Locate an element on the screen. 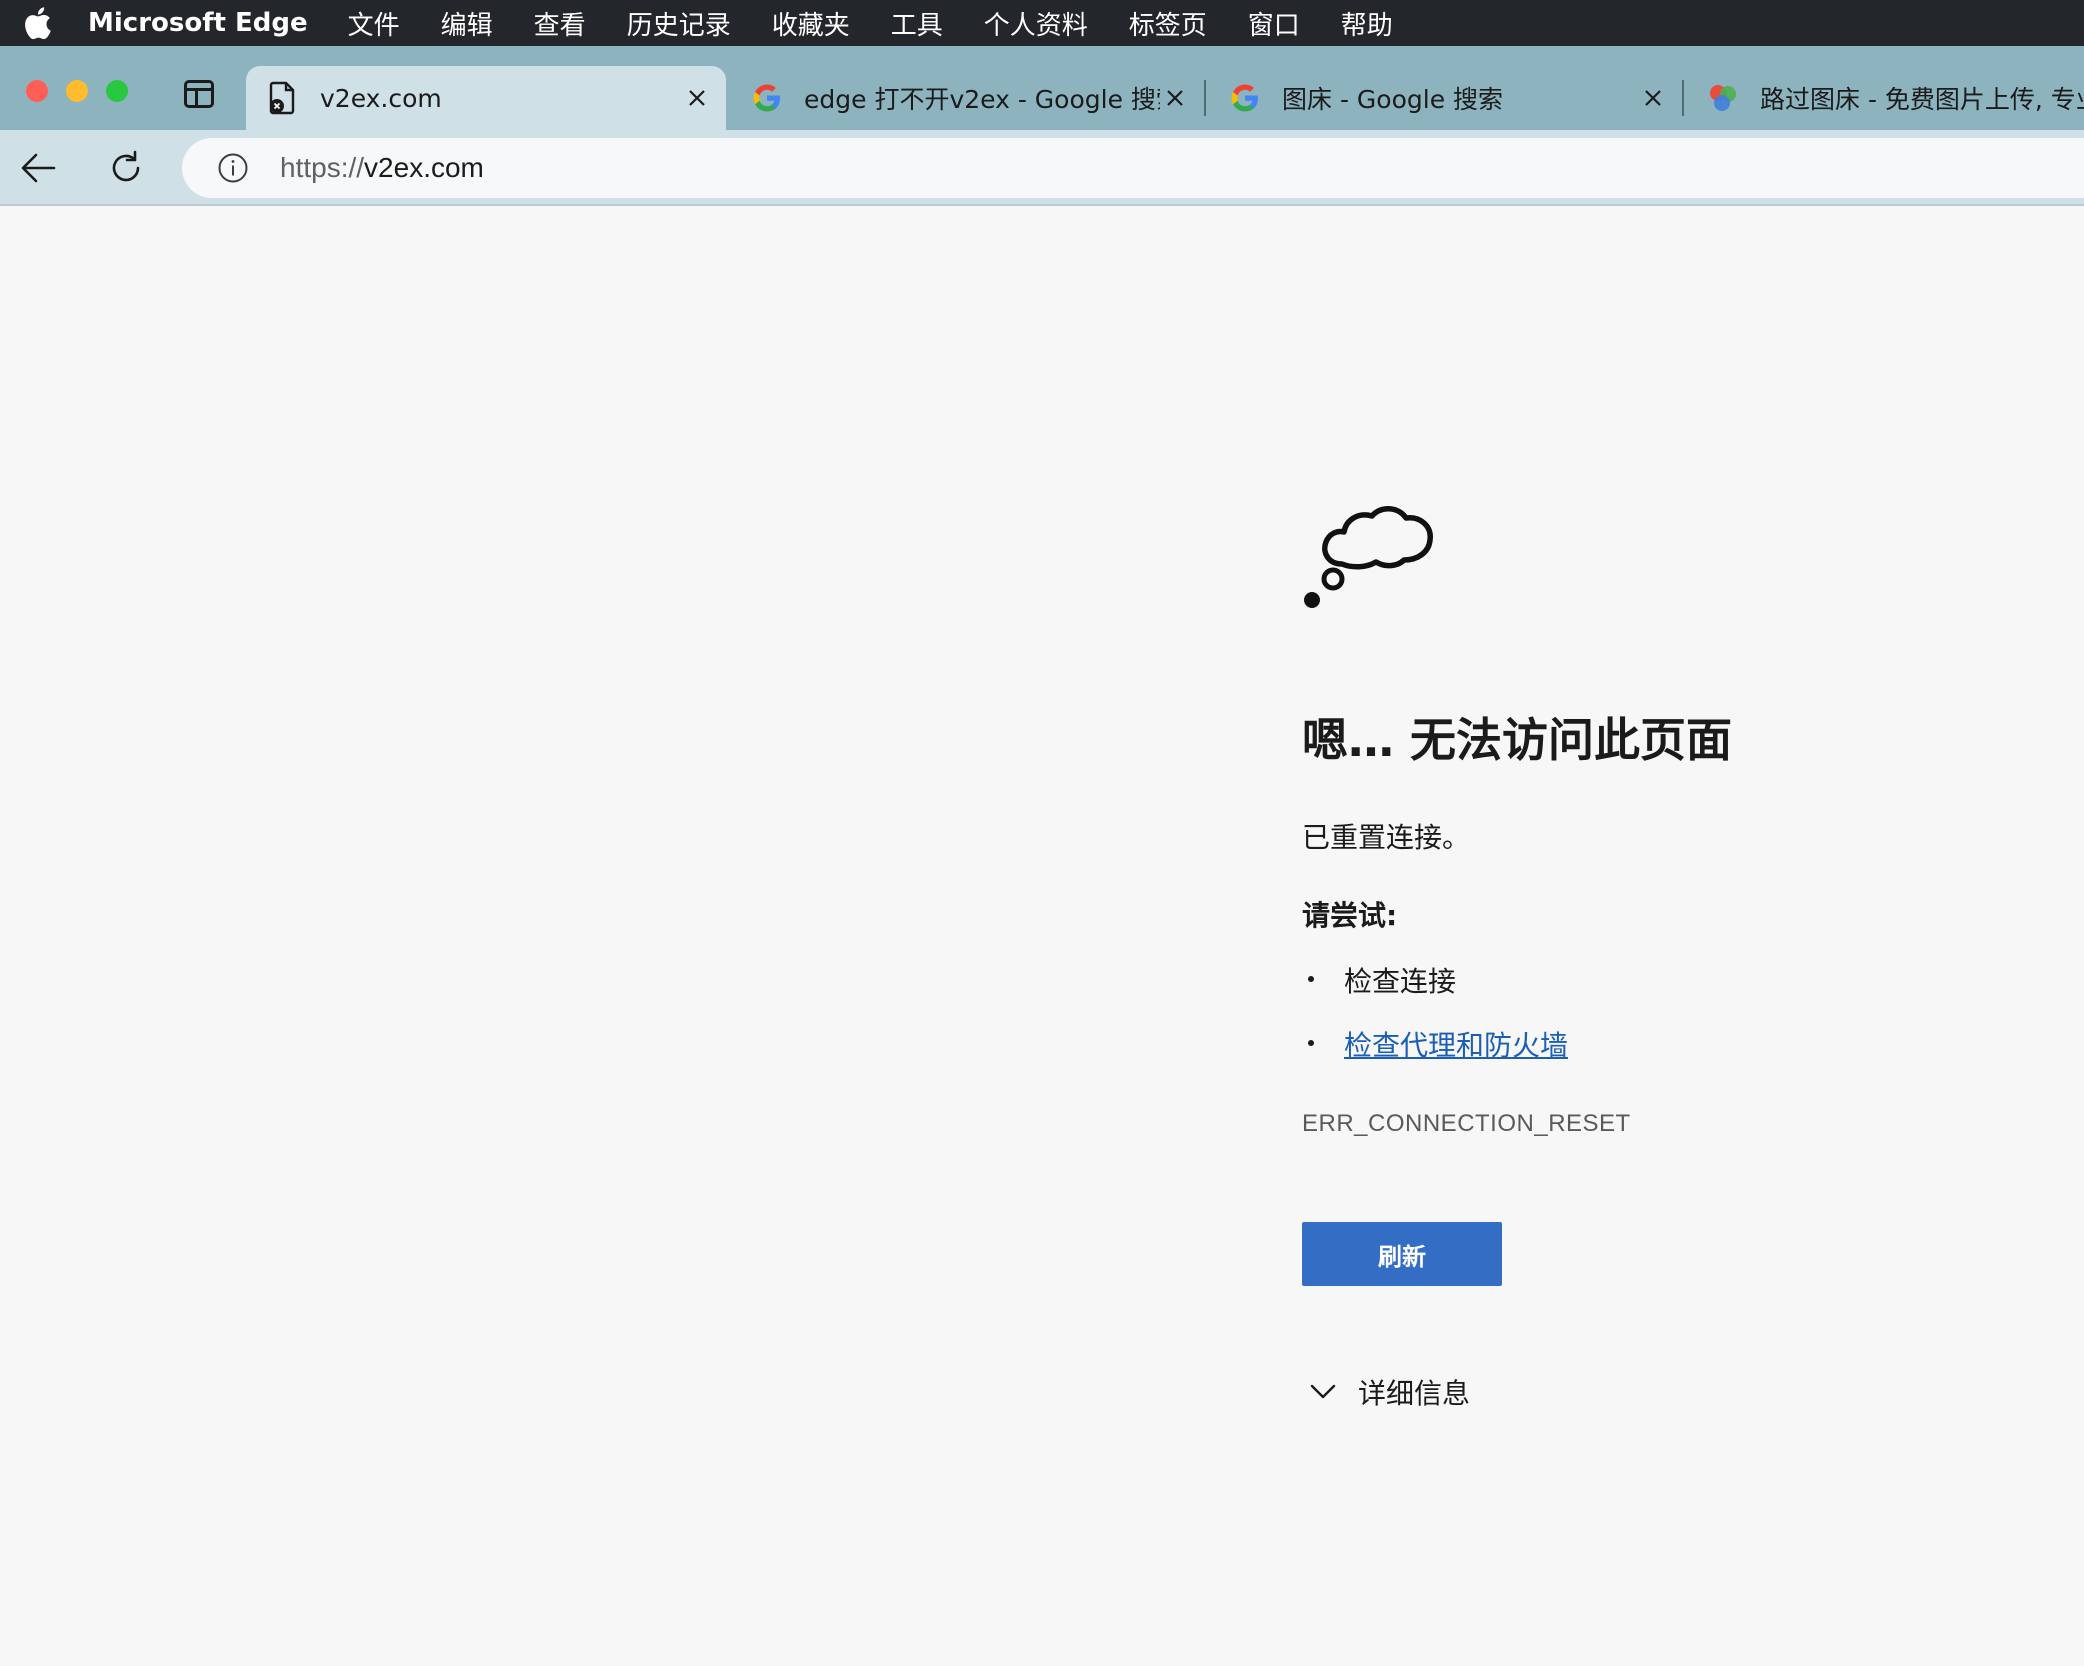  list-item: 检查代理和防火墙 is located at coordinates (1435, 1056).